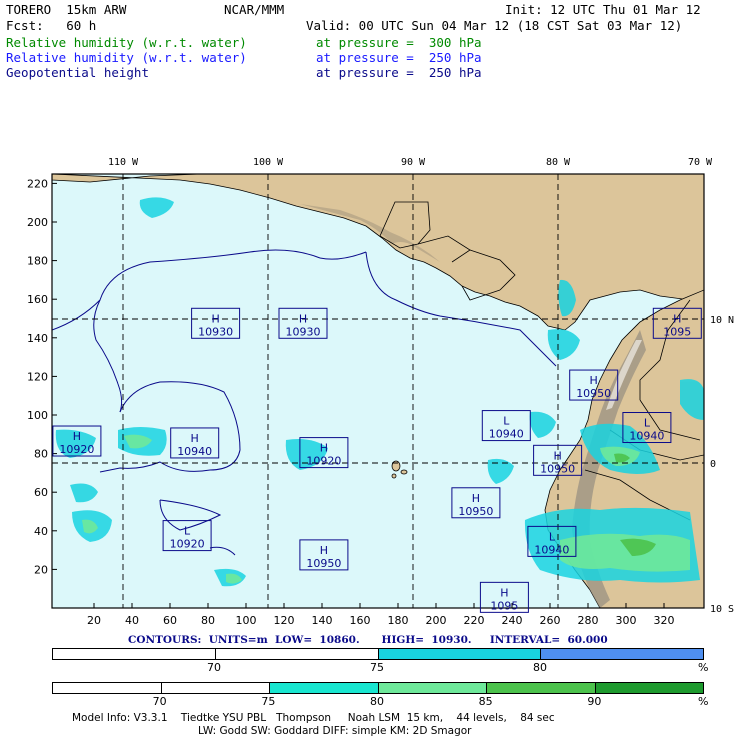 The height and width of the screenshot is (740, 740). I want to click on x-tick-label: 220, so click(474, 620).